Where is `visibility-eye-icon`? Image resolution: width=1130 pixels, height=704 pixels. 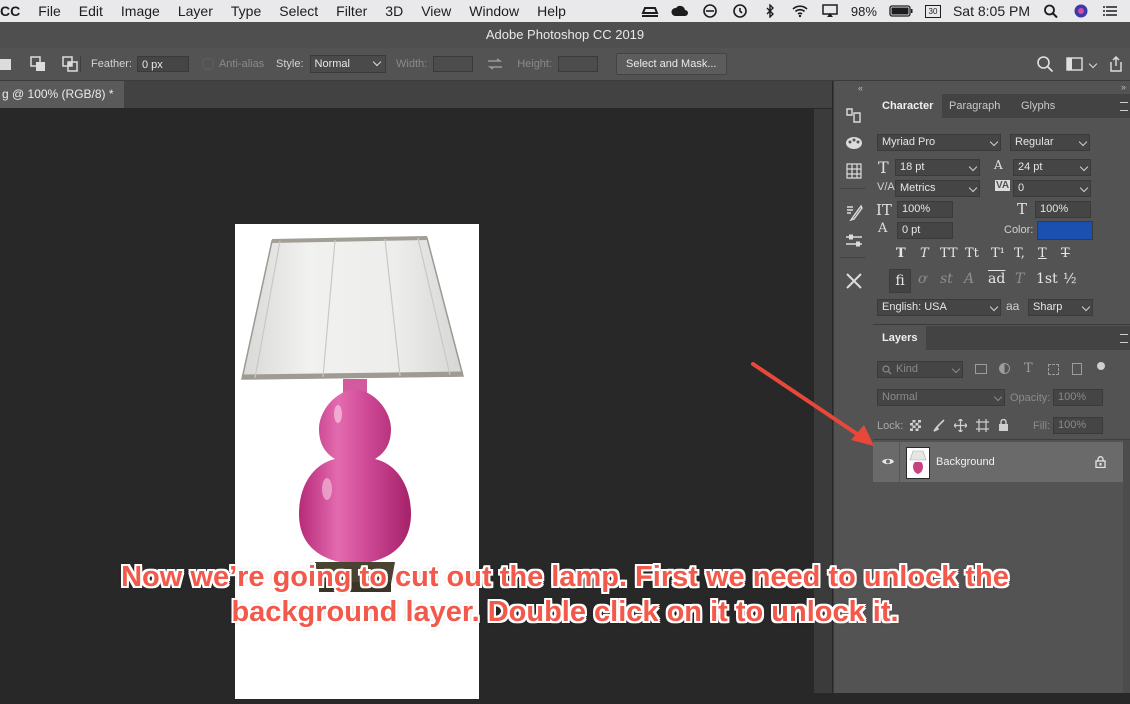
visibility-eye-icon is located at coordinates (888, 461).